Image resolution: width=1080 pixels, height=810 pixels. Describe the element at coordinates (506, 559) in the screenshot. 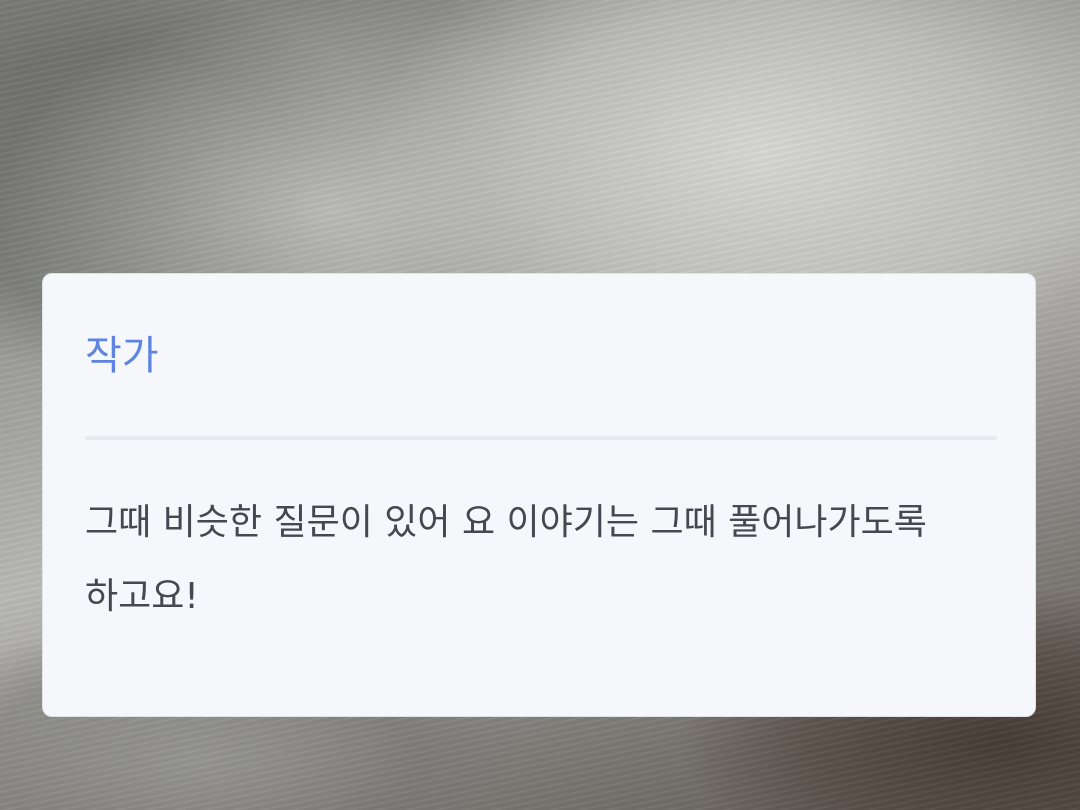

I see `card-message: 그때 비슷한 질문이 있어 요 이야기는 그때 풀어나가도록 하고요!` at that location.